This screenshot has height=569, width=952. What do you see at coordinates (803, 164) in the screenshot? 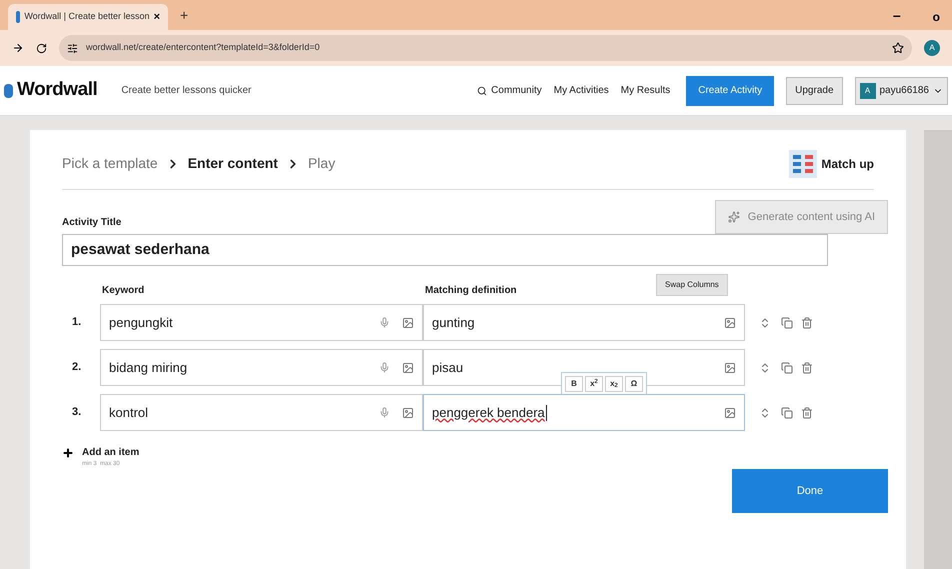
I see `match-up-template-icon` at bounding box center [803, 164].